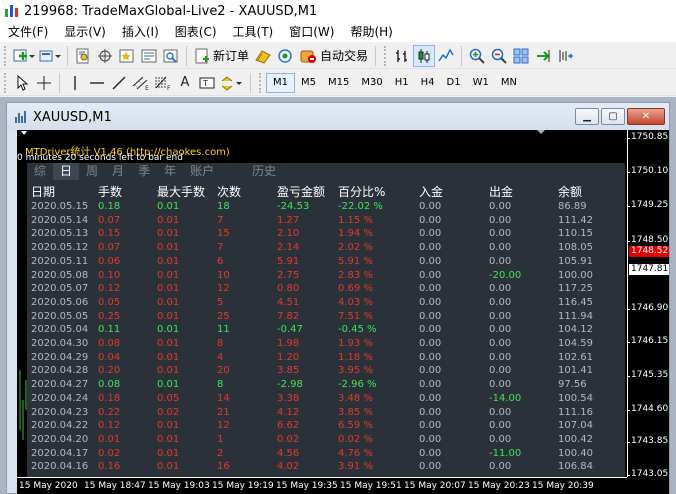 Image resolution: width=676 pixels, height=494 pixels. Describe the element at coordinates (509, 83) in the screenshot. I see `timeframe-mn: MN` at that location.